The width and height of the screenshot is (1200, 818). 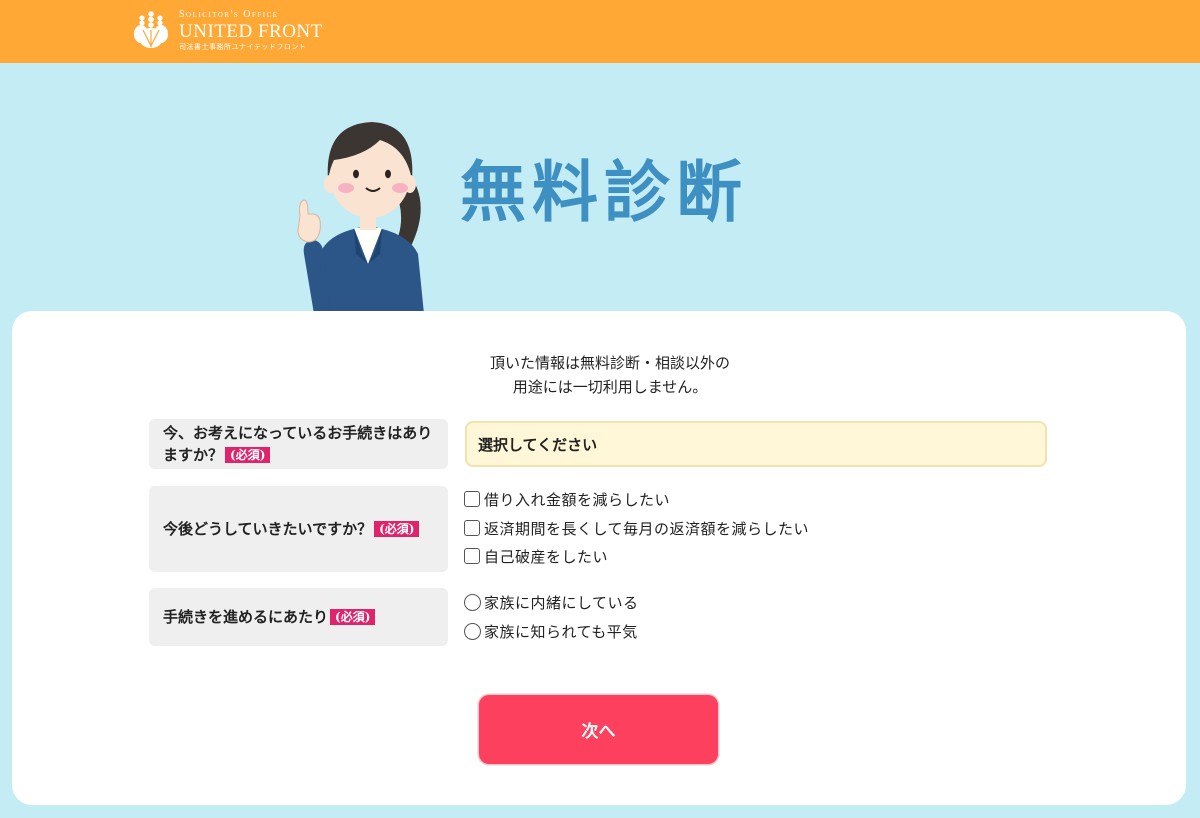 I want to click on select-value: 選択してください, so click(x=538, y=444).